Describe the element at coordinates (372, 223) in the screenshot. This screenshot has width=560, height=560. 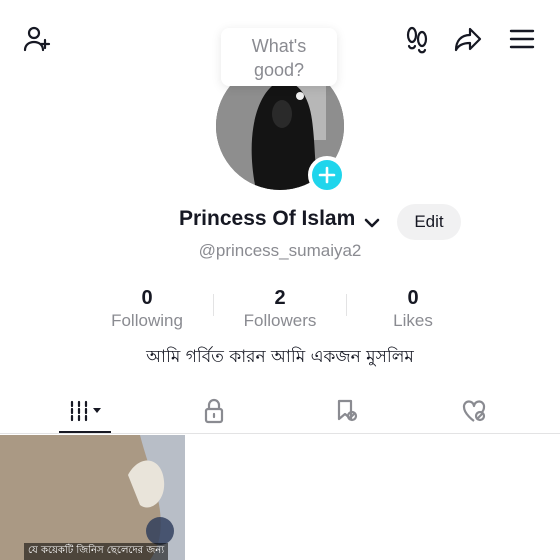
I see `chevron-down-icon` at that location.